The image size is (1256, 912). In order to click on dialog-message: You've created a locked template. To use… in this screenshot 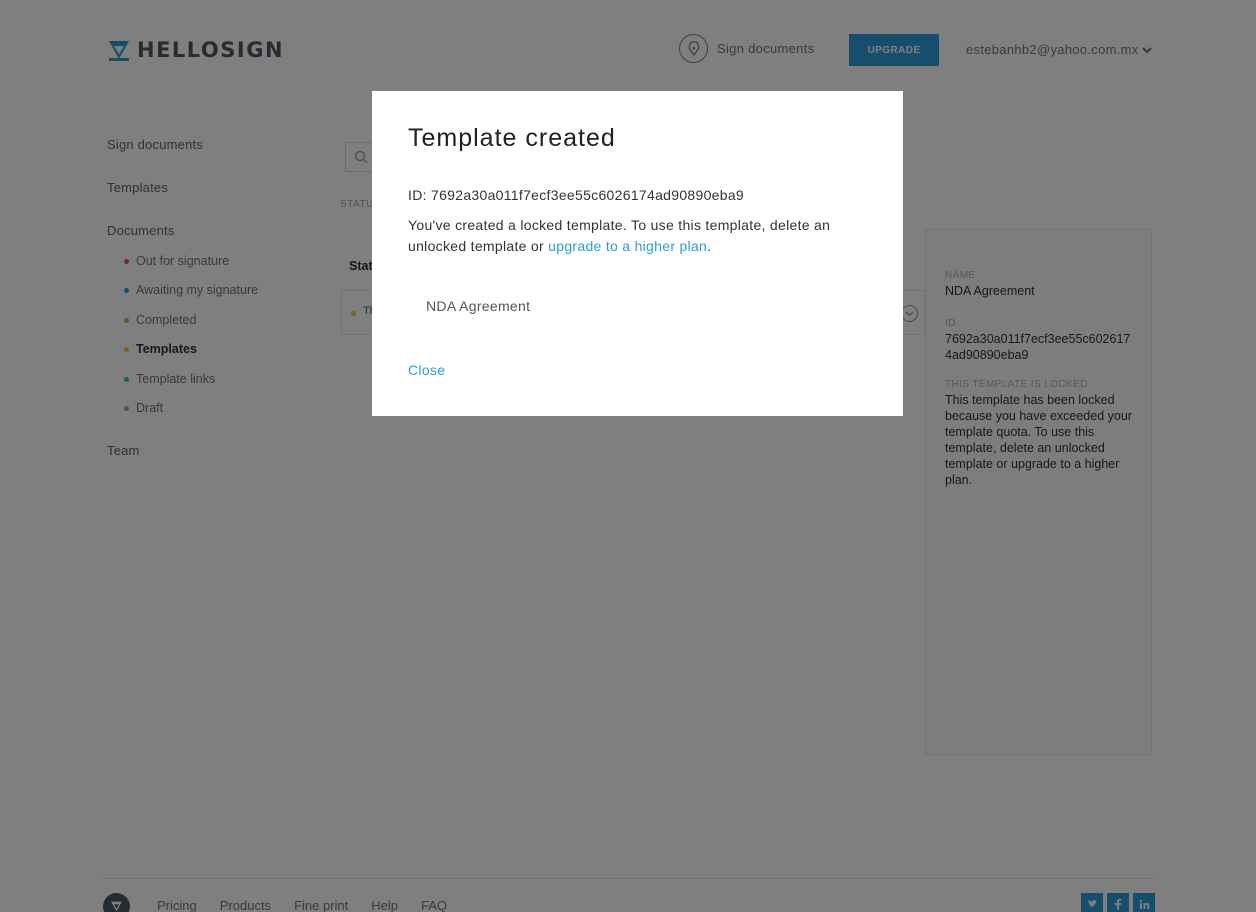, I will do `click(640, 236)`.